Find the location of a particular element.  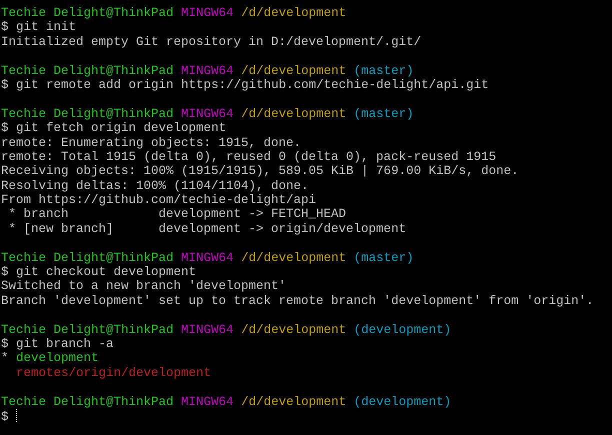

command-text: git fetch origin development is located at coordinates (121, 128).